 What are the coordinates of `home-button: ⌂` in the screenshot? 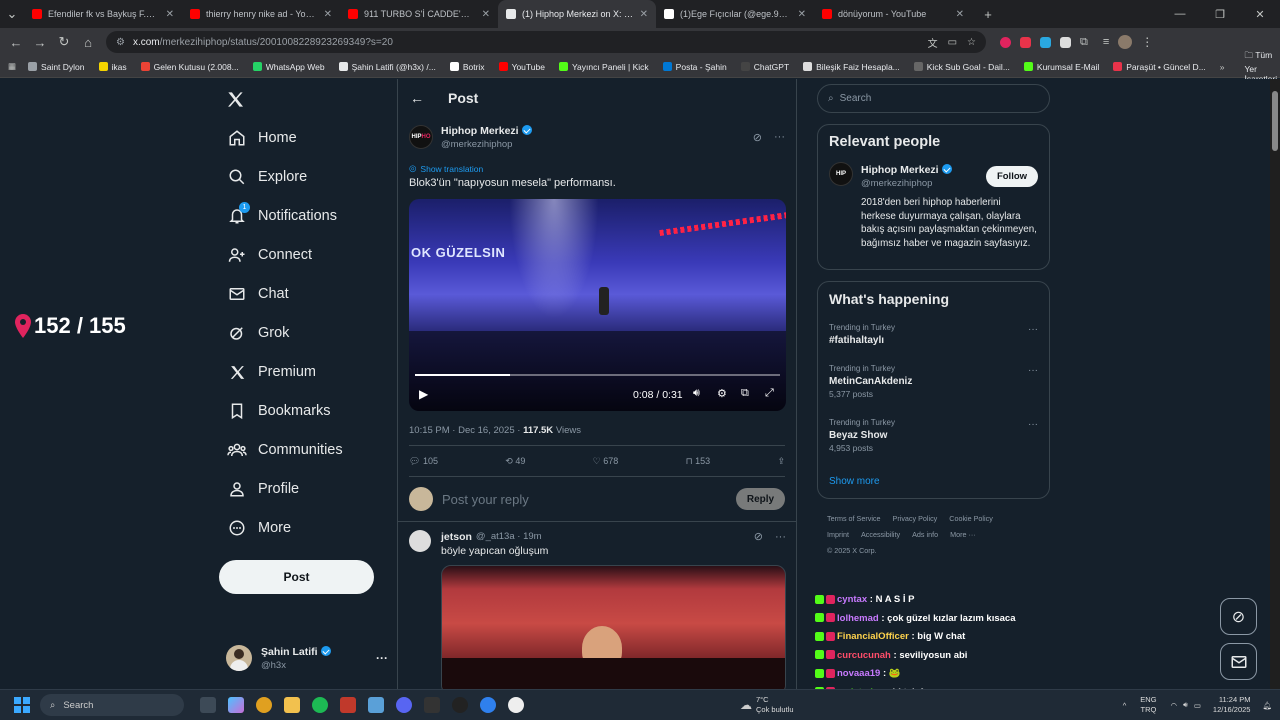 It's located at (88, 42).